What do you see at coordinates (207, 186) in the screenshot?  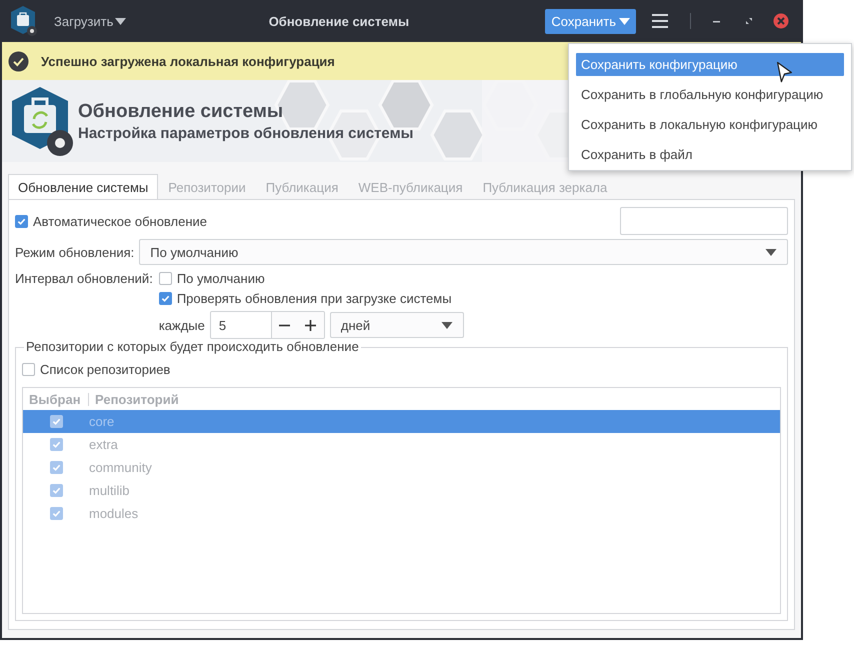 I see `tab: Репозитории` at bounding box center [207, 186].